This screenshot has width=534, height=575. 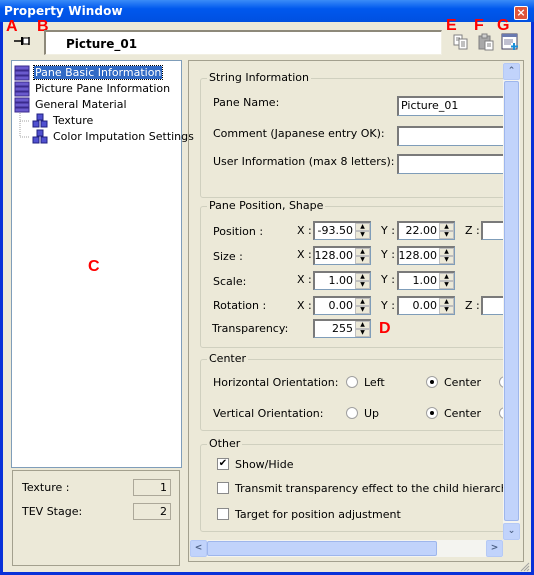 What do you see at coordinates (511, 531) in the screenshot?
I see `scroll-down-button: ⌄` at bounding box center [511, 531].